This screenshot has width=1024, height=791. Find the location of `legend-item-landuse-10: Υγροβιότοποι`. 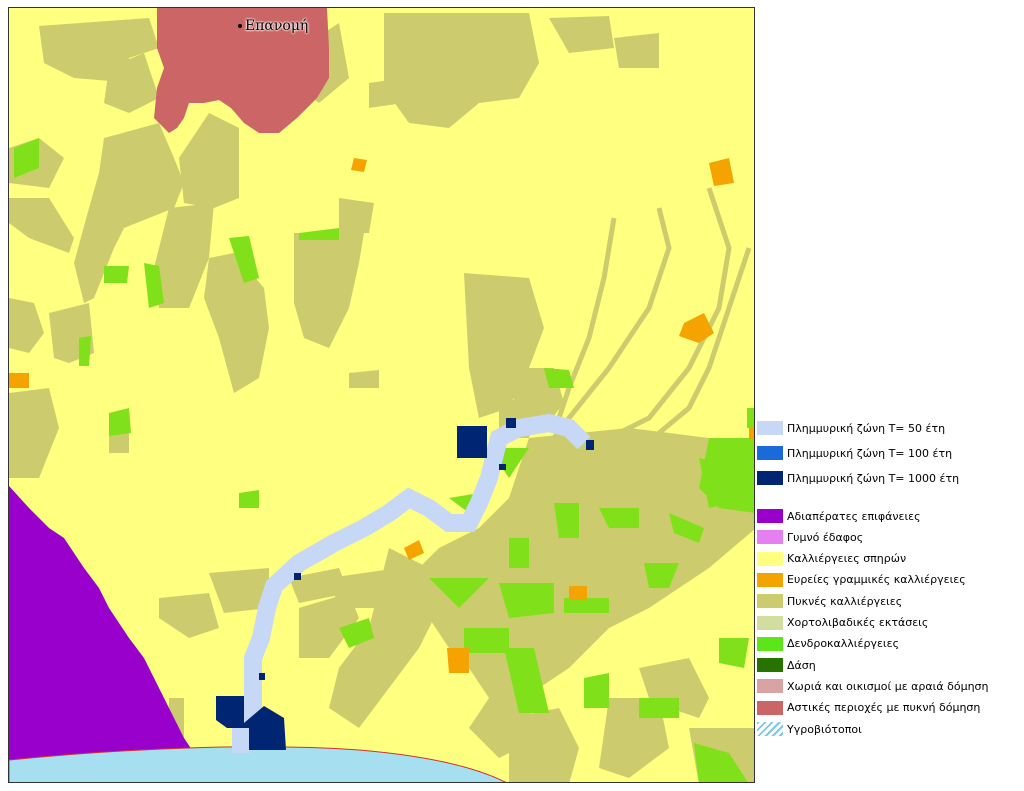

legend-item-landuse-10: Υγροβιότοποι is located at coordinates (809, 729).